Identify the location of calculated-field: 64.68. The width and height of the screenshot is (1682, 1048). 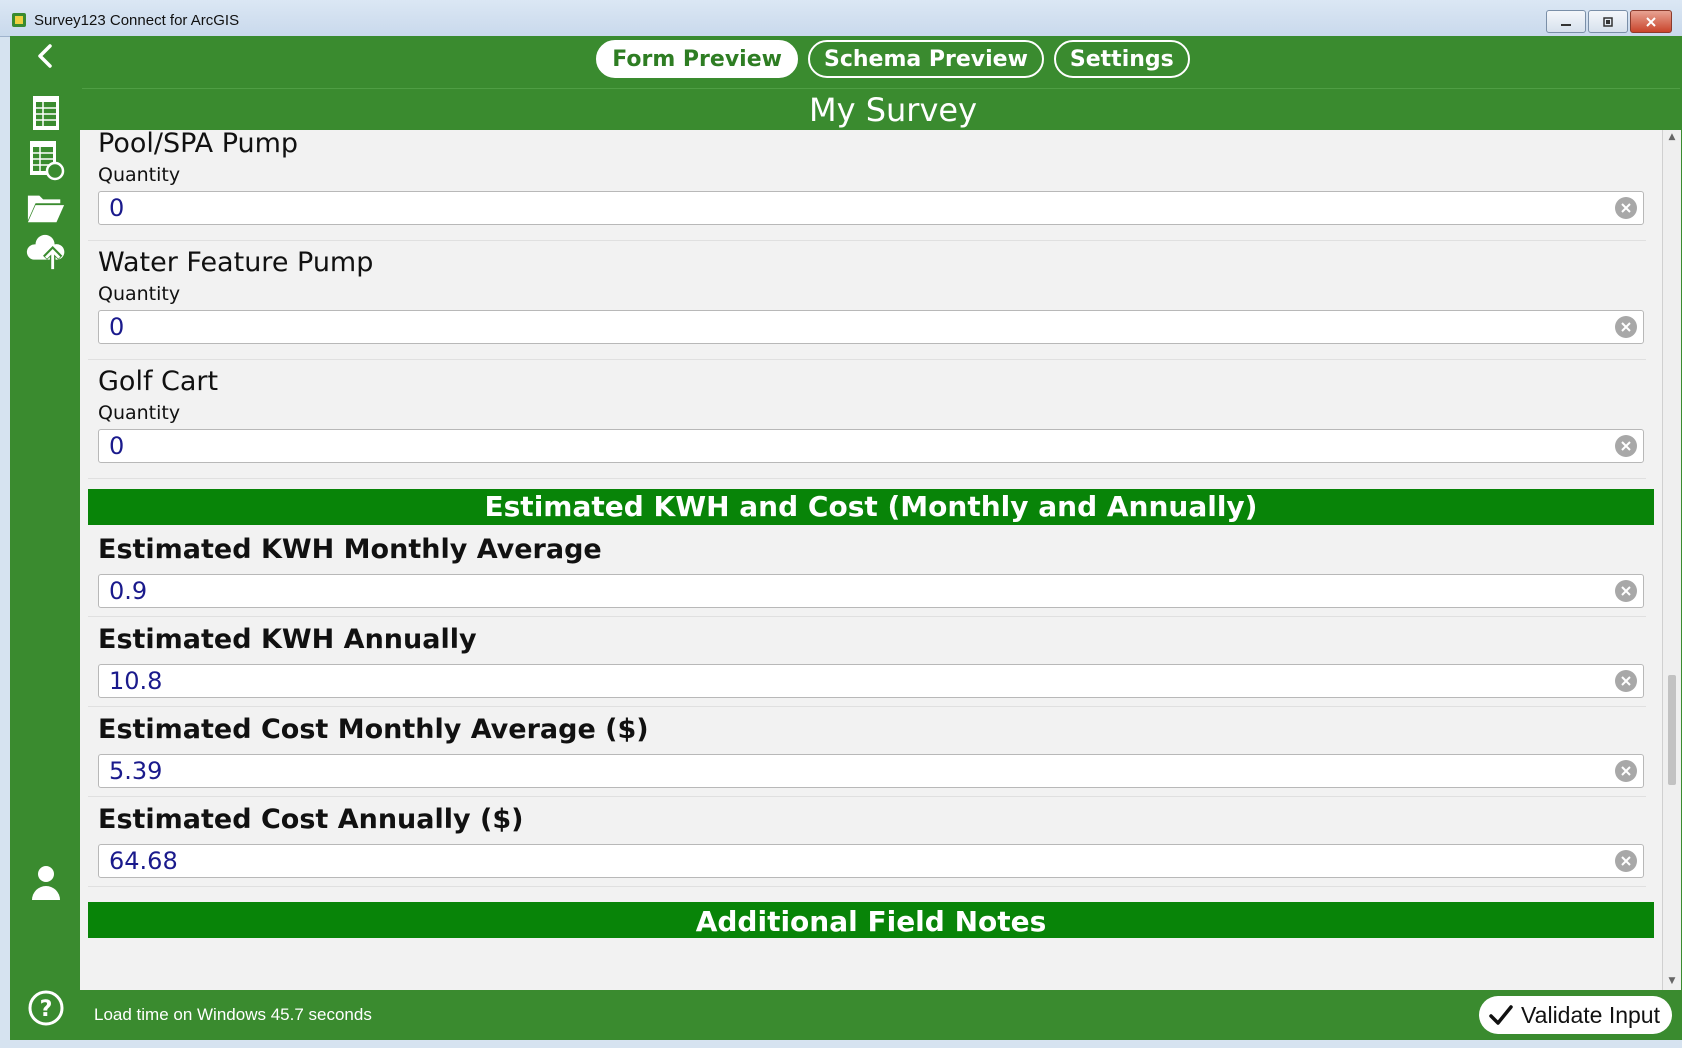
(871, 861).